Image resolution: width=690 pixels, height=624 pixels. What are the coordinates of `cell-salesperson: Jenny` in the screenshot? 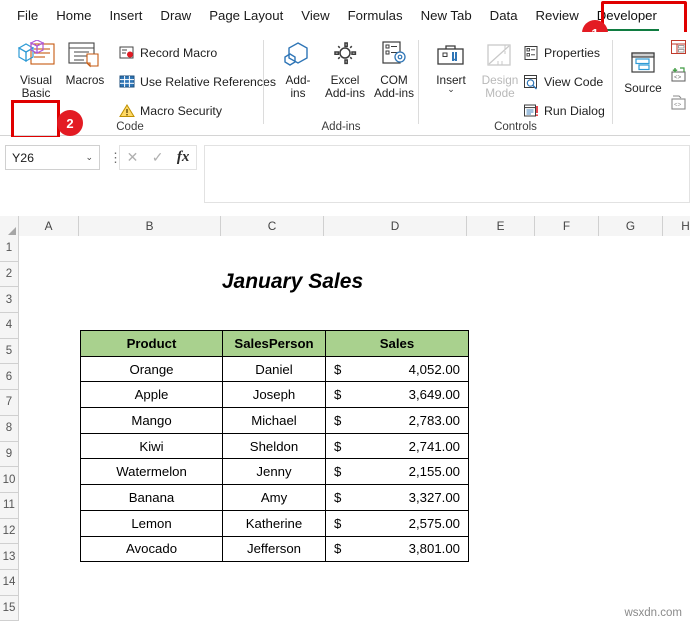 It's located at (274, 472).